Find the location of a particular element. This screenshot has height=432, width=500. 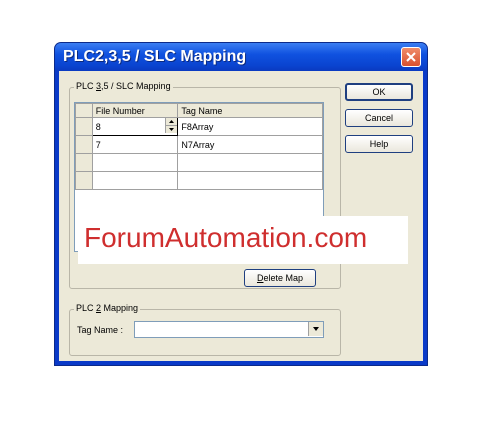

watermark-text: ForumAutomation.com is located at coordinates (226, 237).